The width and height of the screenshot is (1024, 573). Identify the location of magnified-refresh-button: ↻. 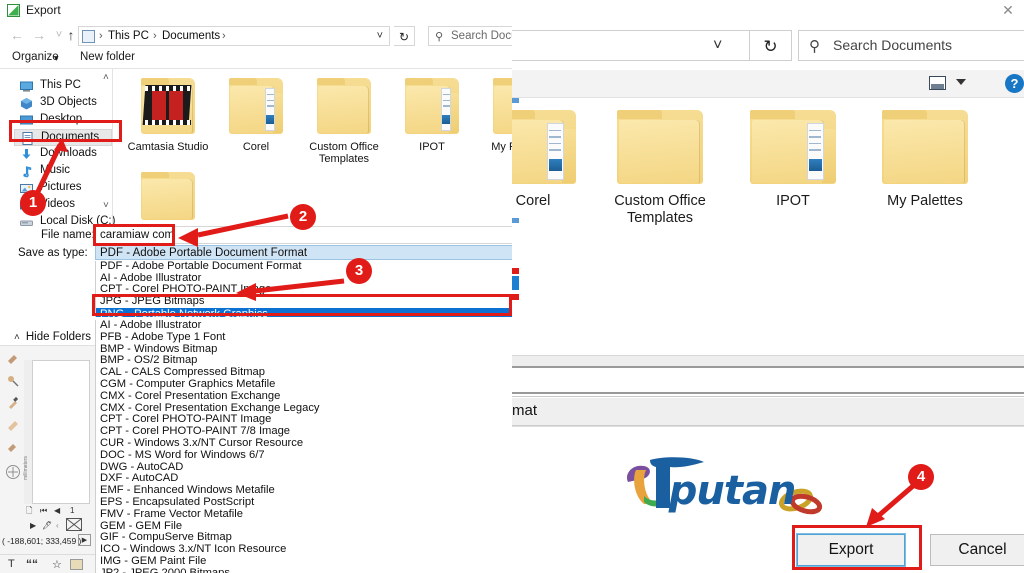
(771, 45).